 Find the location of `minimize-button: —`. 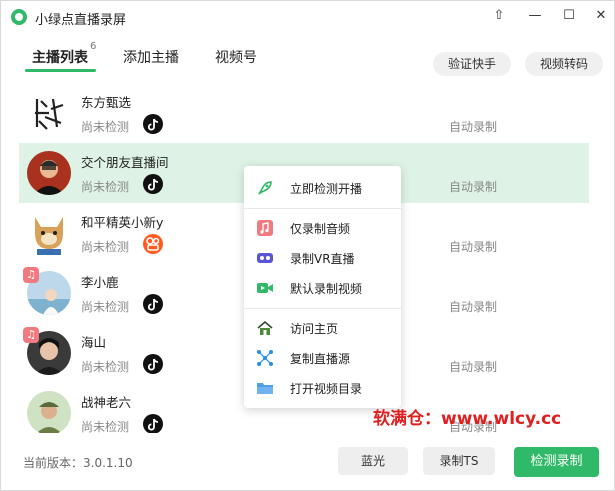

minimize-button: — is located at coordinates (535, 16).